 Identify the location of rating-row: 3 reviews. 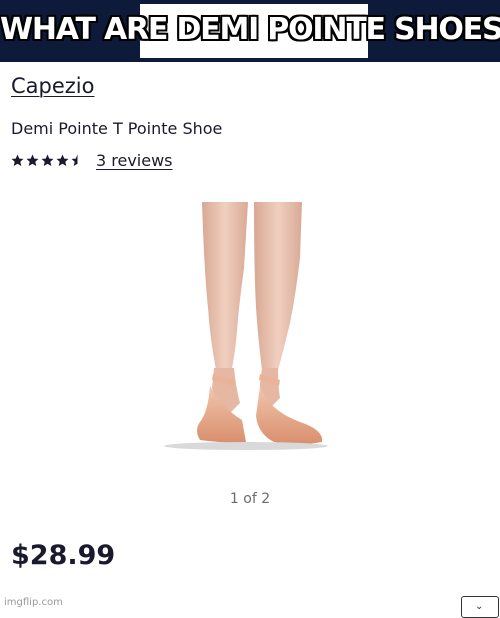
(92, 160).